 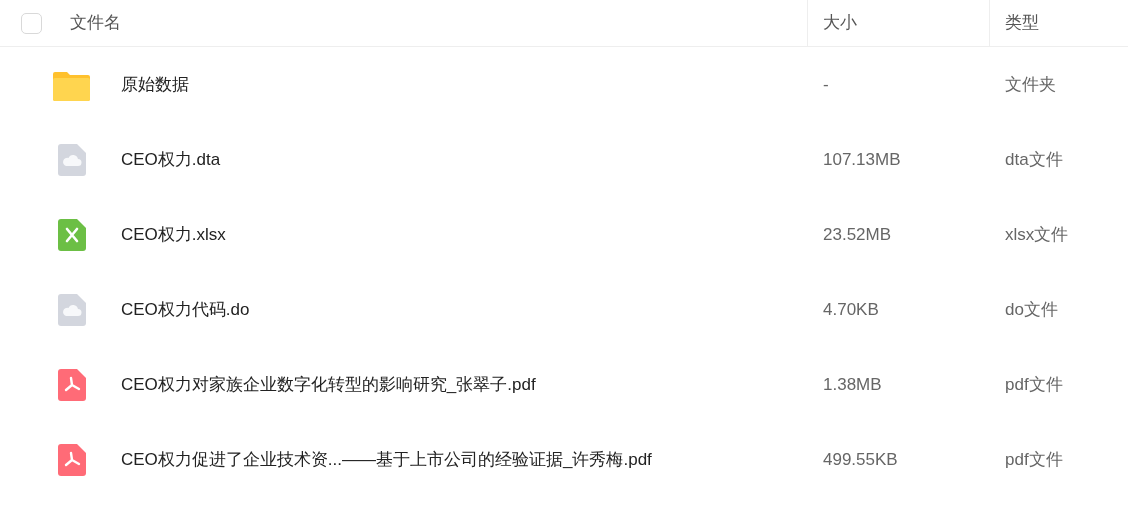 What do you see at coordinates (840, 23) in the screenshot?
I see `column-header: 大小` at bounding box center [840, 23].